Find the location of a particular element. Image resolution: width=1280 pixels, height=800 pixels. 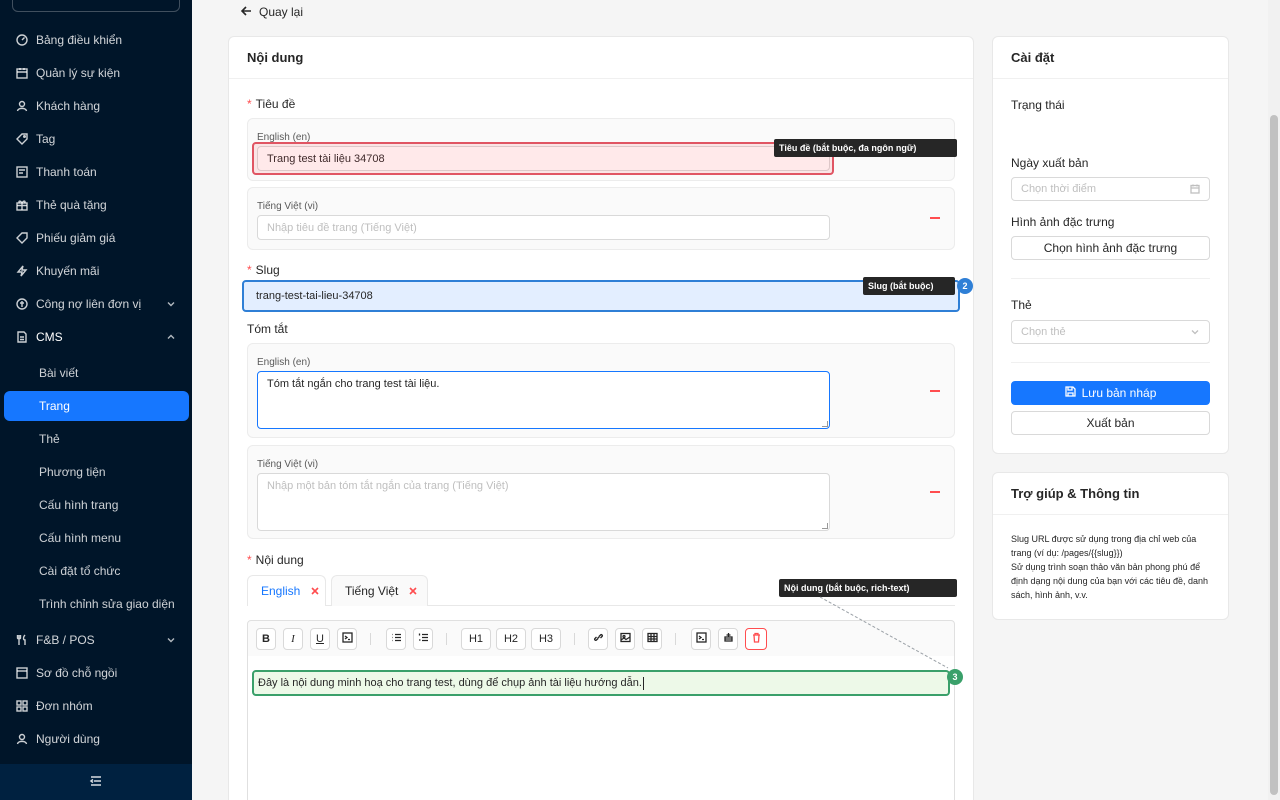

sidebar-sub-posts: Bài viết is located at coordinates (96, 373).